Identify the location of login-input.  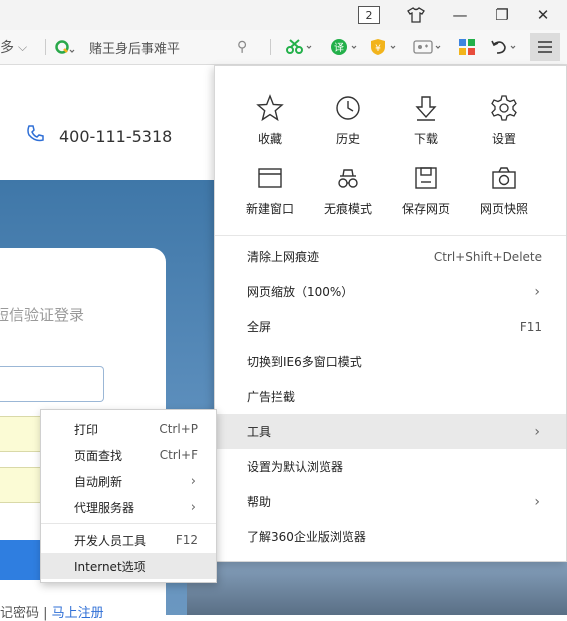
(52, 384).